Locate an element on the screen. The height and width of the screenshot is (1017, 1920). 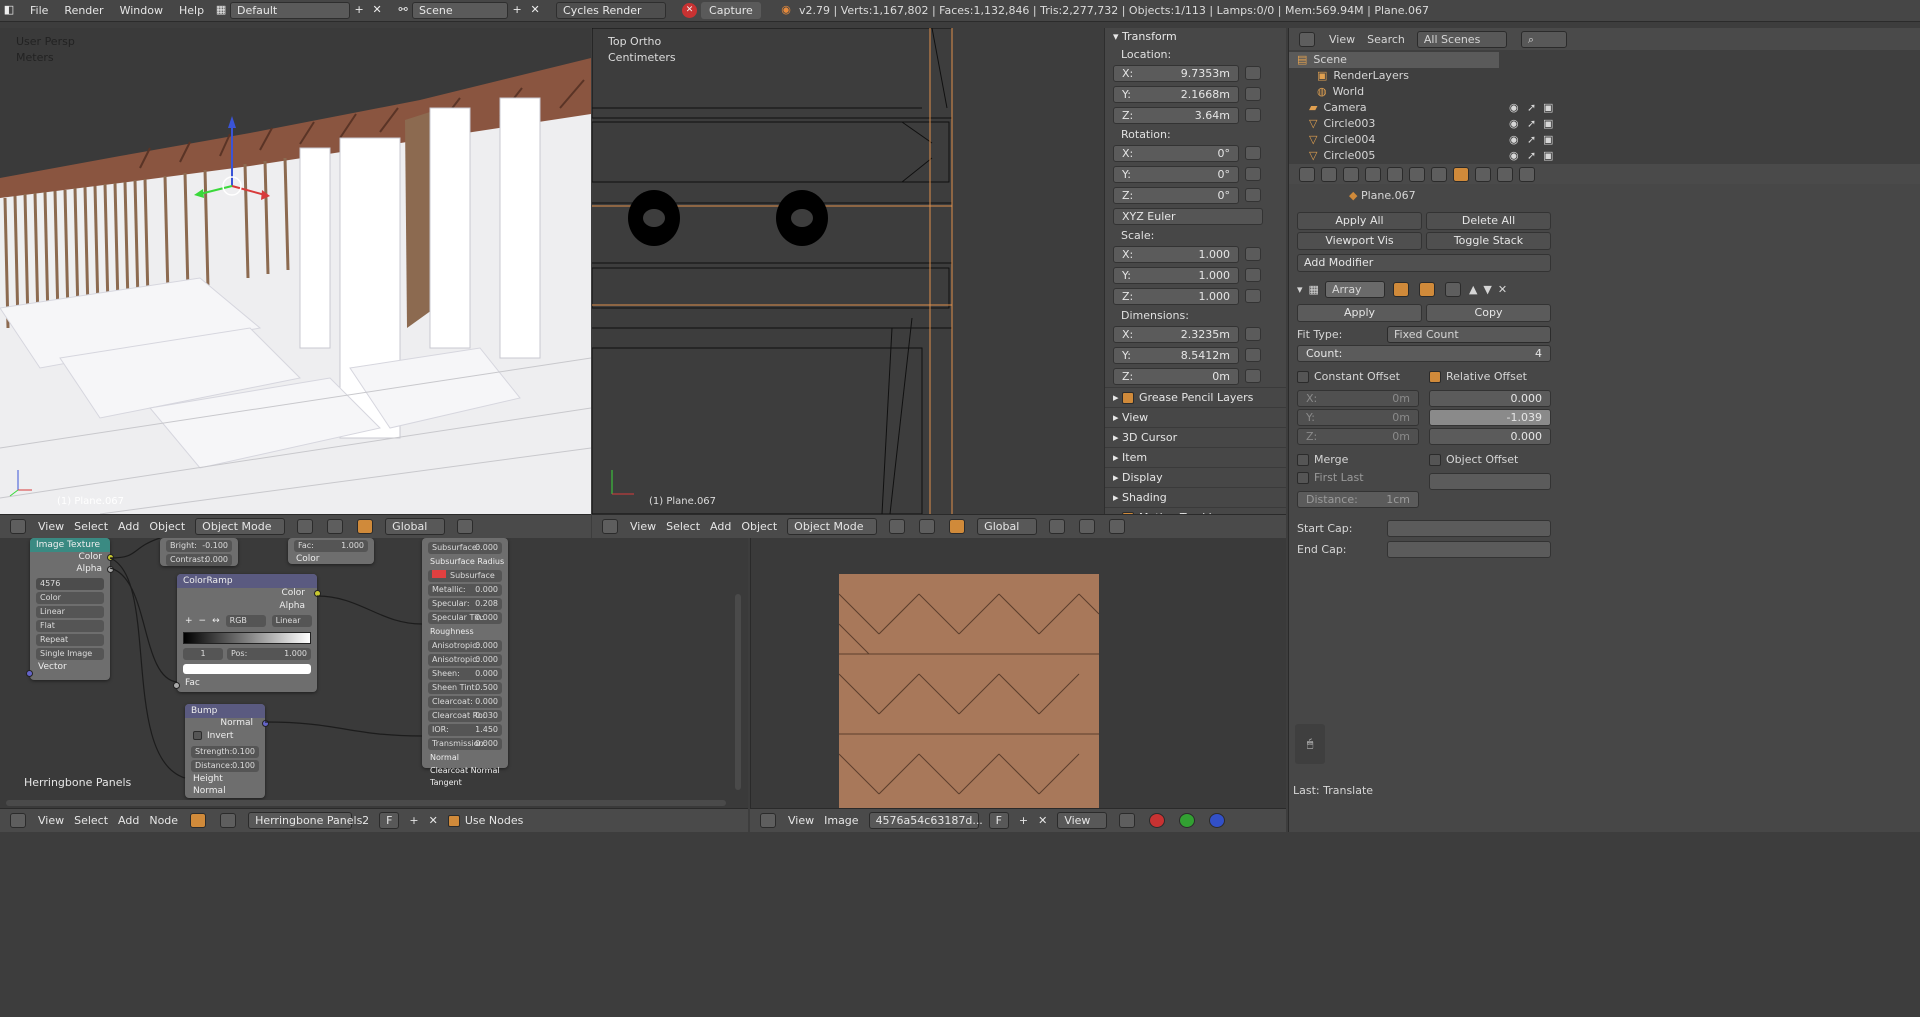
section-5: ▸ Shading is located at coordinates (1195, 497).